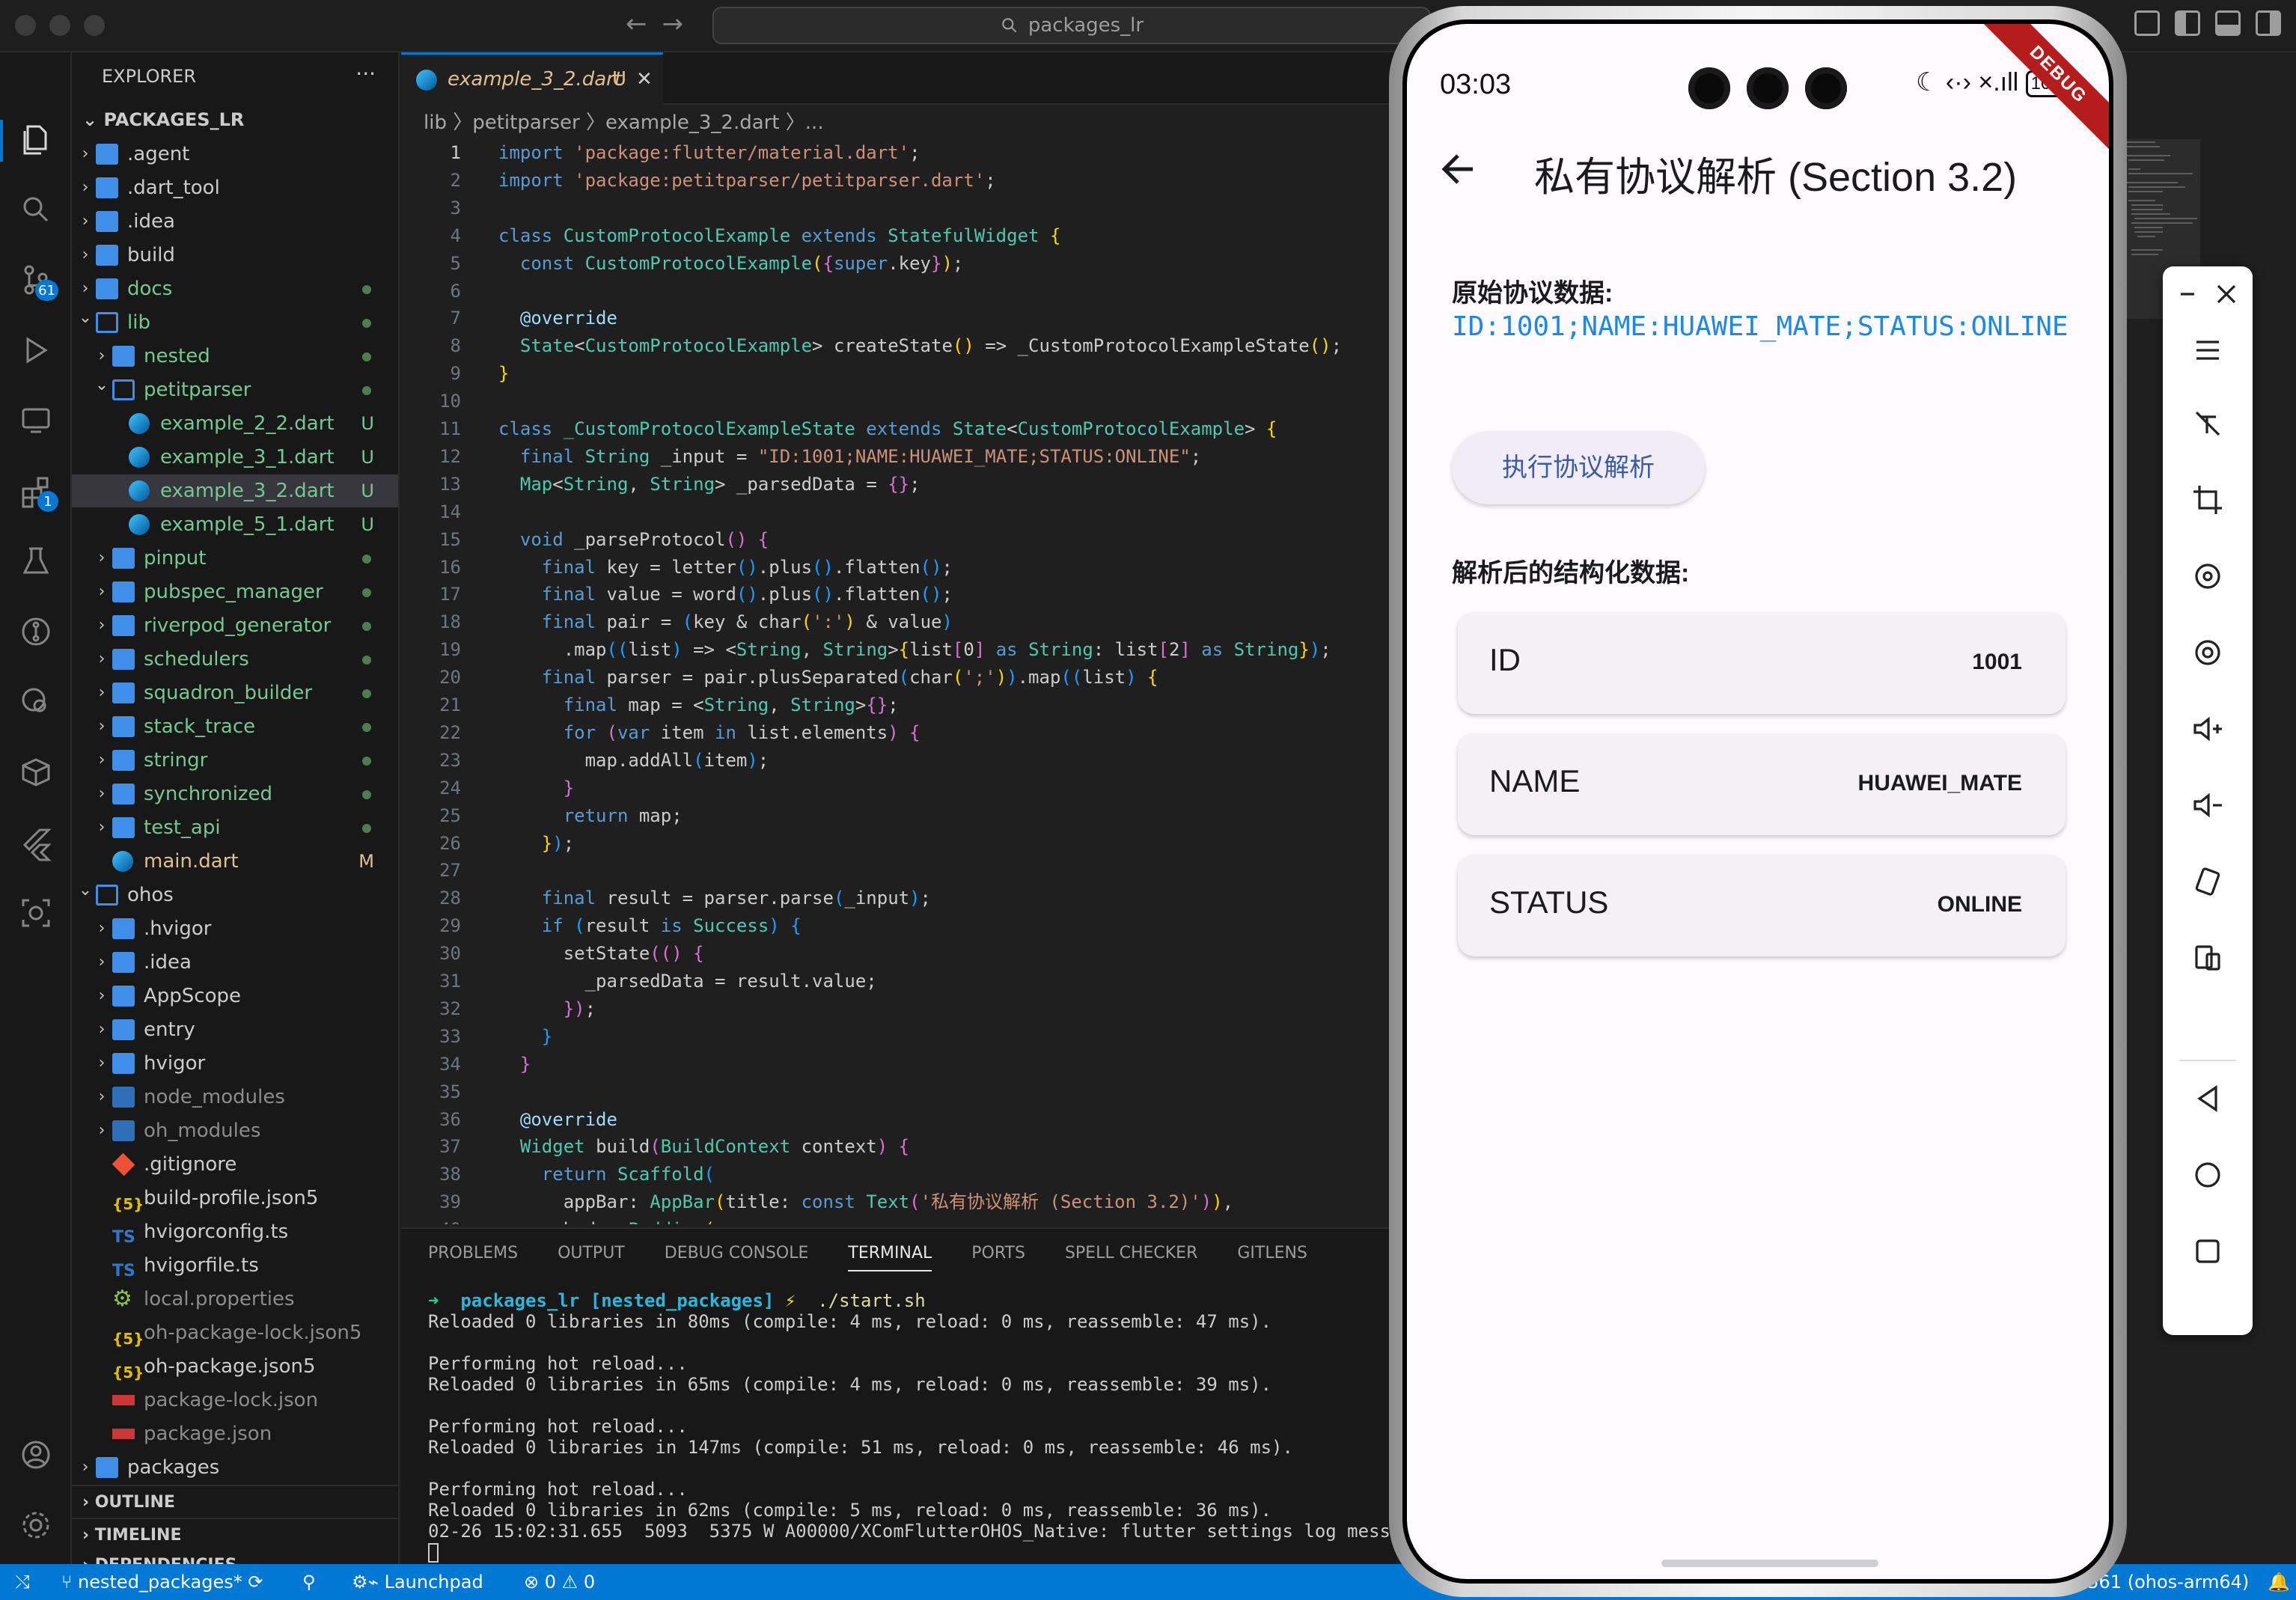 This screenshot has width=2296, height=1600. I want to click on tree-item: ⌄ ohos, so click(235, 895).